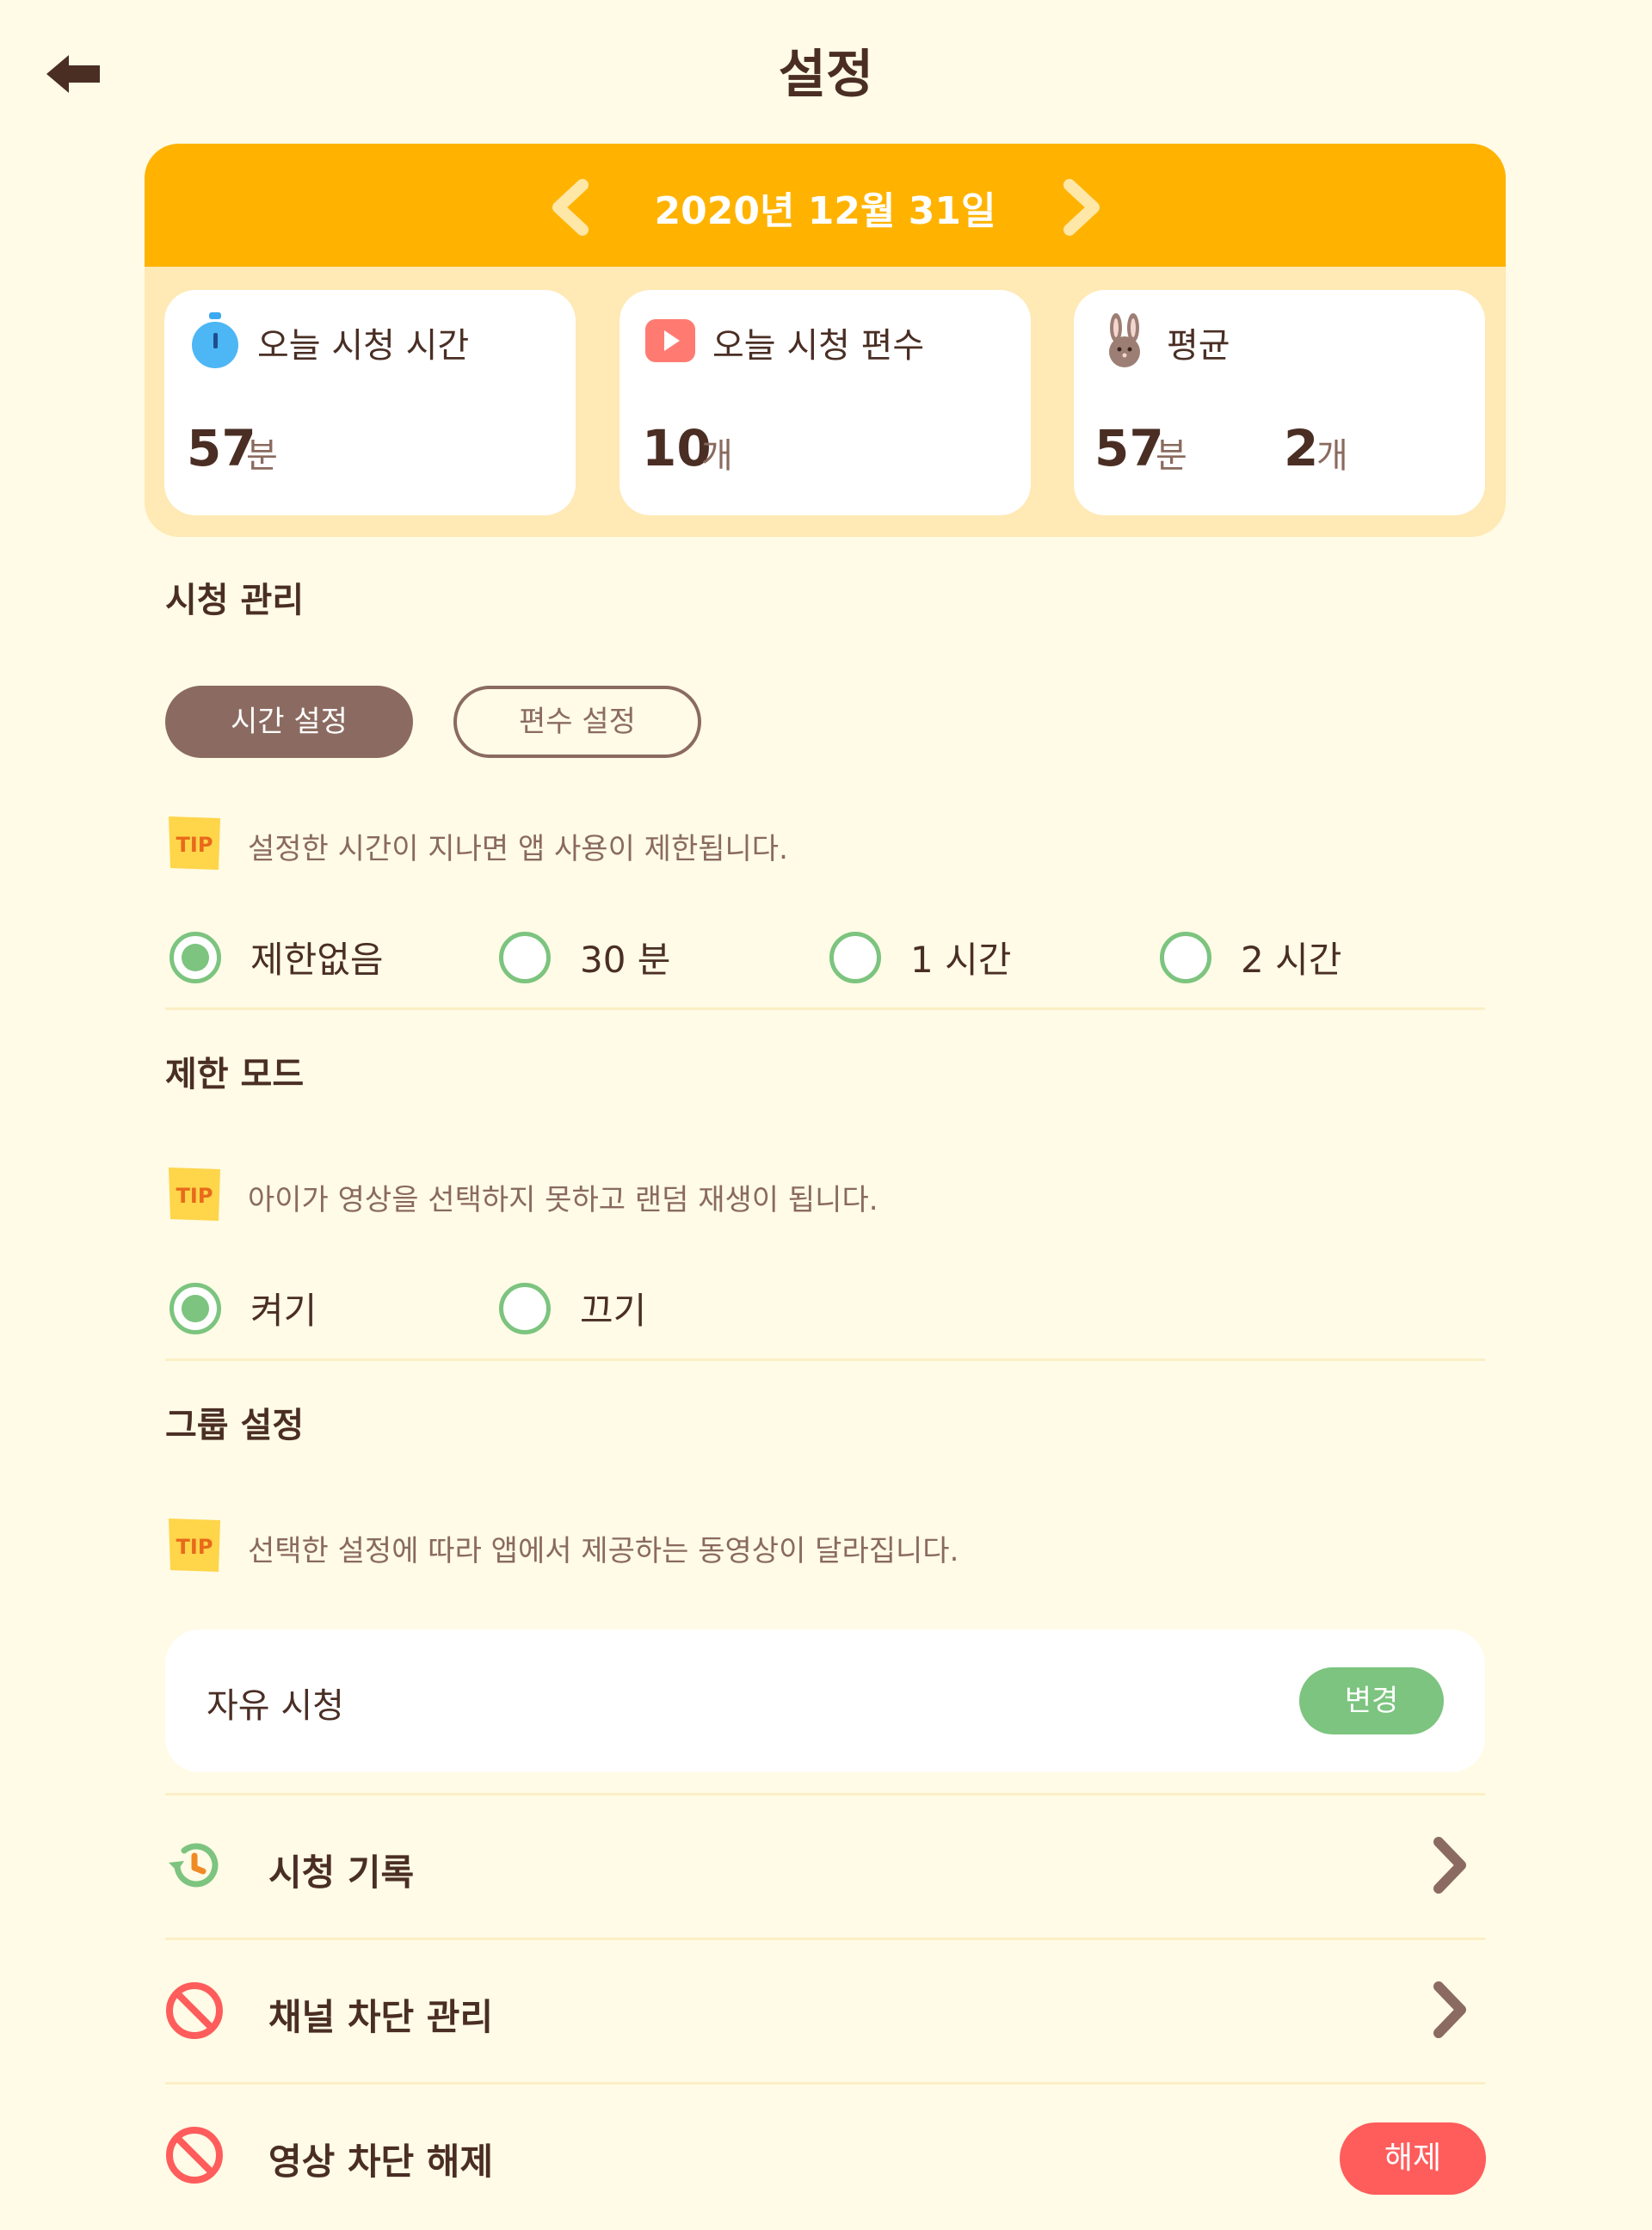 This screenshot has height=2230, width=1652. I want to click on radio-30-min: 30 분, so click(584, 957).